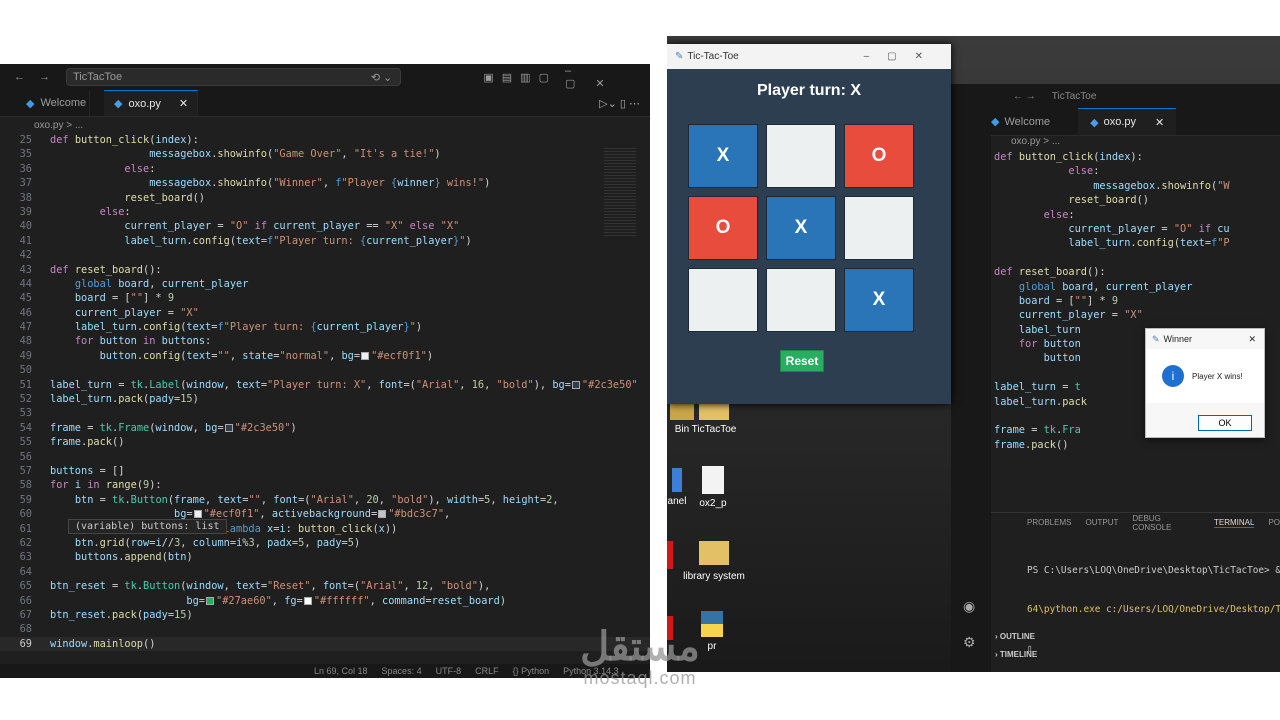 The width and height of the screenshot is (1280, 720). What do you see at coordinates (115, 341) in the screenshot?
I see `code-line: 48 for button in buttons:` at bounding box center [115, 341].